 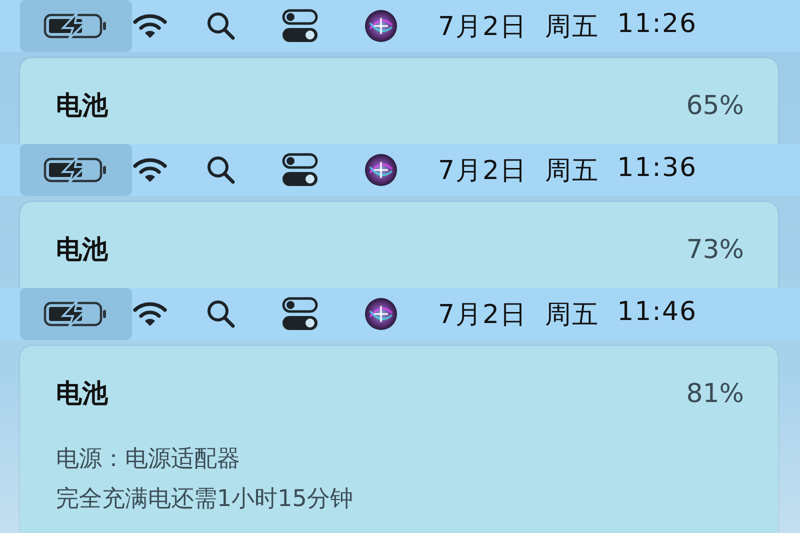 What do you see at coordinates (715, 249) in the screenshot?
I see `battery-percentage: 73%` at bounding box center [715, 249].